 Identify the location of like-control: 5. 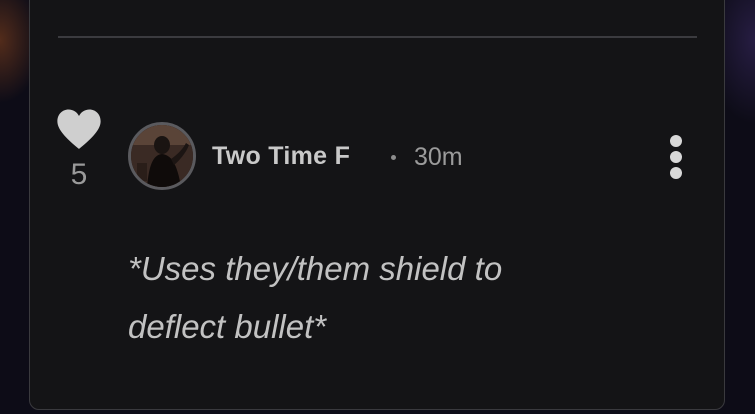
(79, 149).